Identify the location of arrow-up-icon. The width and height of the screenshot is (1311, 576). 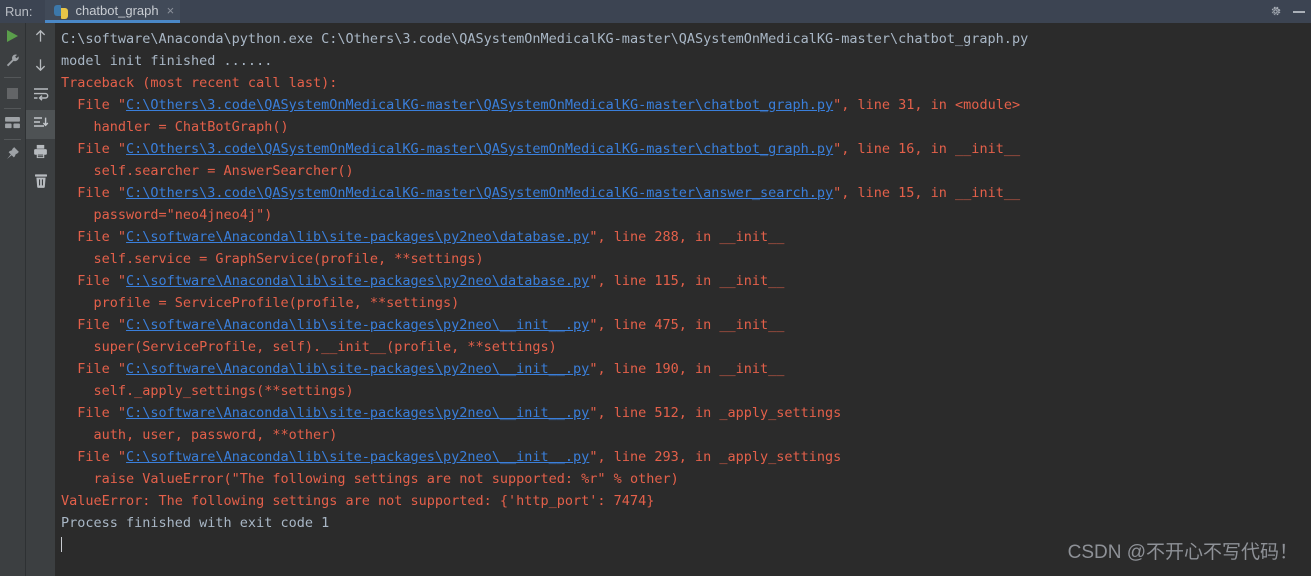
(40, 38).